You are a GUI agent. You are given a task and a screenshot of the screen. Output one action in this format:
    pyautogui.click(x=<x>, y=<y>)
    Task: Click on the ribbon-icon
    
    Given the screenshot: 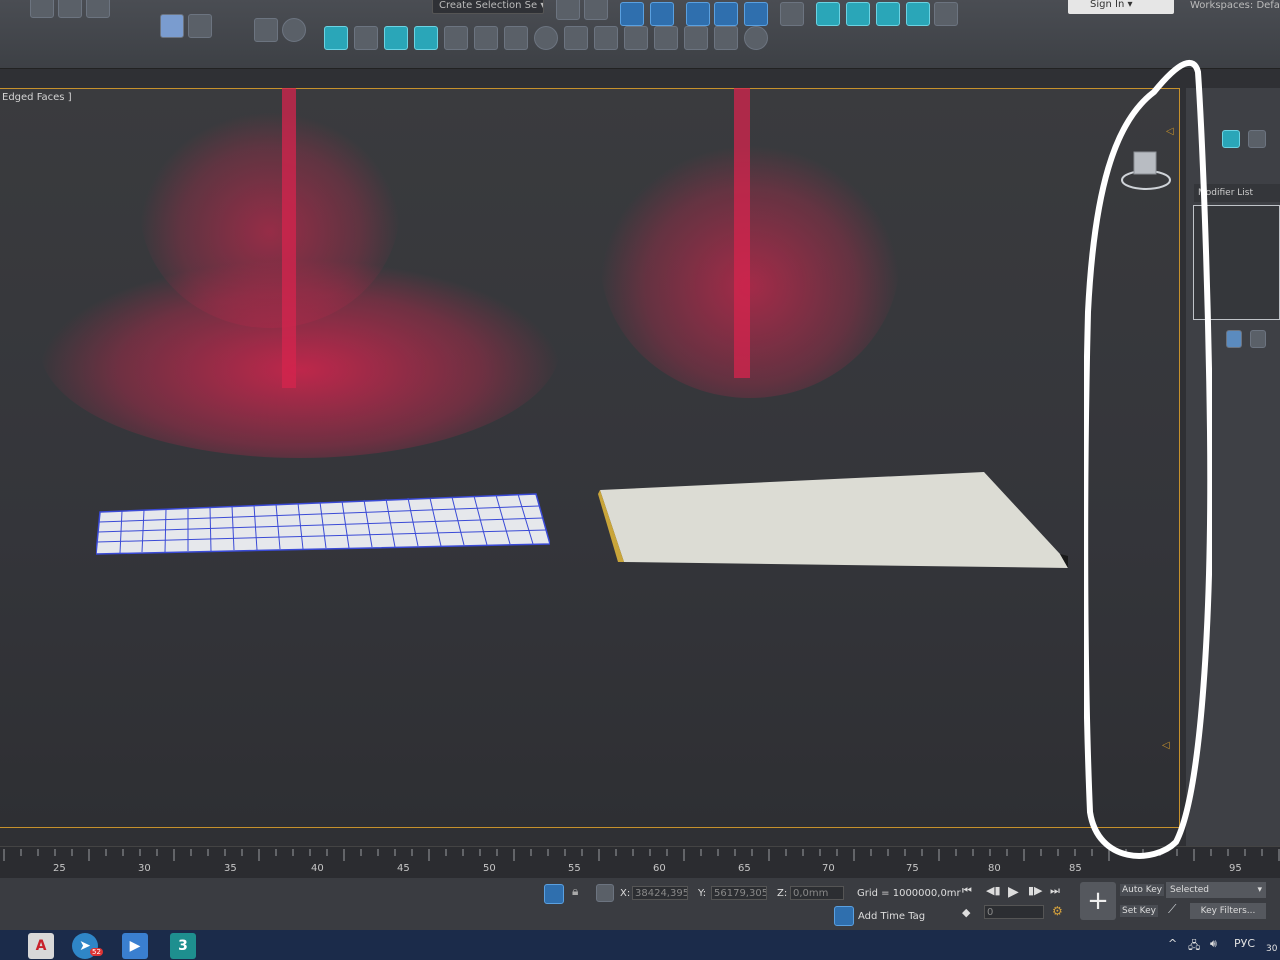 What is the action you would take?
    pyautogui.click(x=698, y=14)
    